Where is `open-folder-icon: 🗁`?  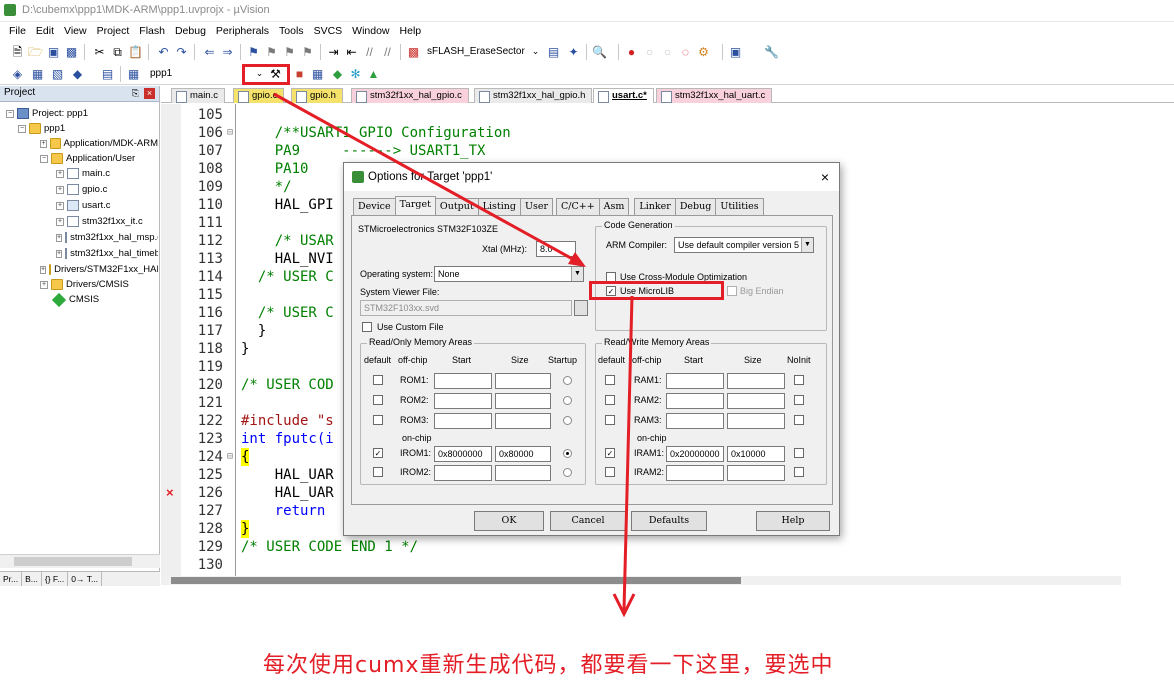
open-folder-icon: 🗁 is located at coordinates (35, 51).